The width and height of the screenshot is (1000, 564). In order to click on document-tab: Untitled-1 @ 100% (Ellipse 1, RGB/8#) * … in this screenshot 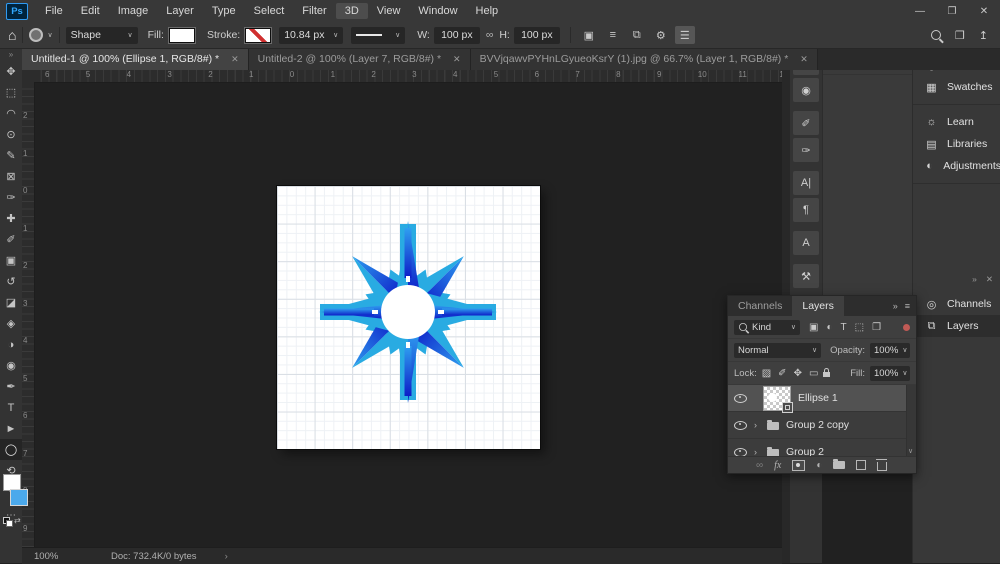, I will do `click(135, 59)`.